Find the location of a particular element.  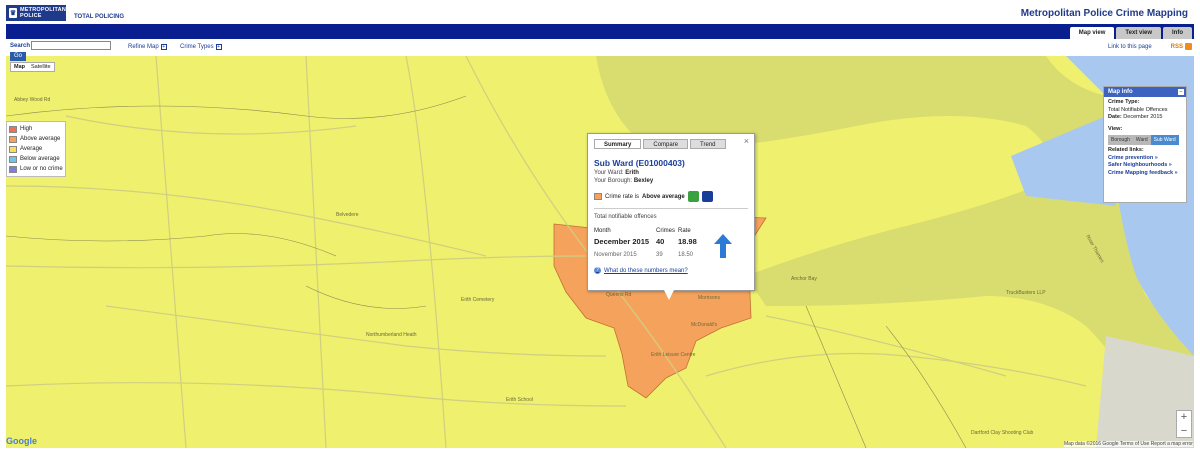

legend-item: High is located at coordinates (36, 129).